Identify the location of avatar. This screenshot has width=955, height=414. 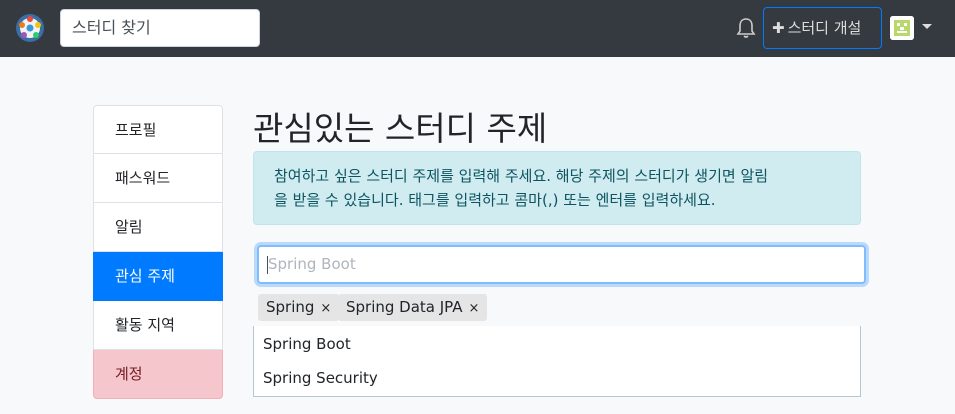
(902, 28).